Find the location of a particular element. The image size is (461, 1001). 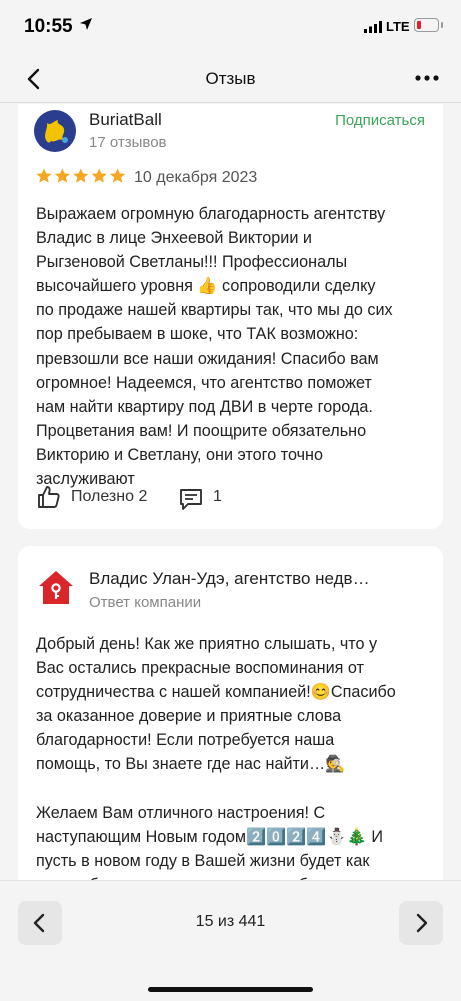

signal-icon is located at coordinates (373, 27).